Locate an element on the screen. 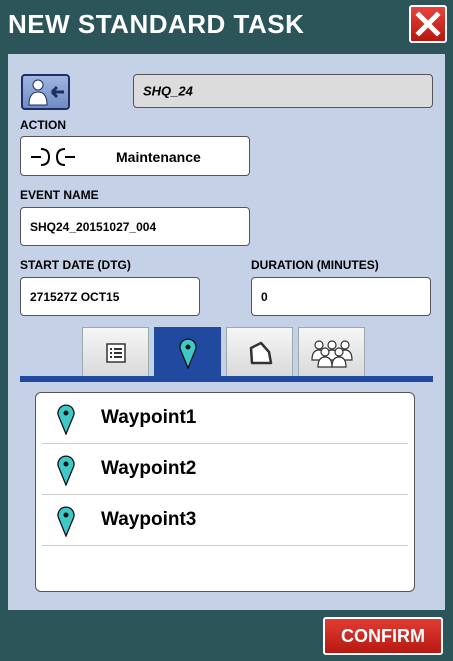  list-icon is located at coordinates (115, 352).